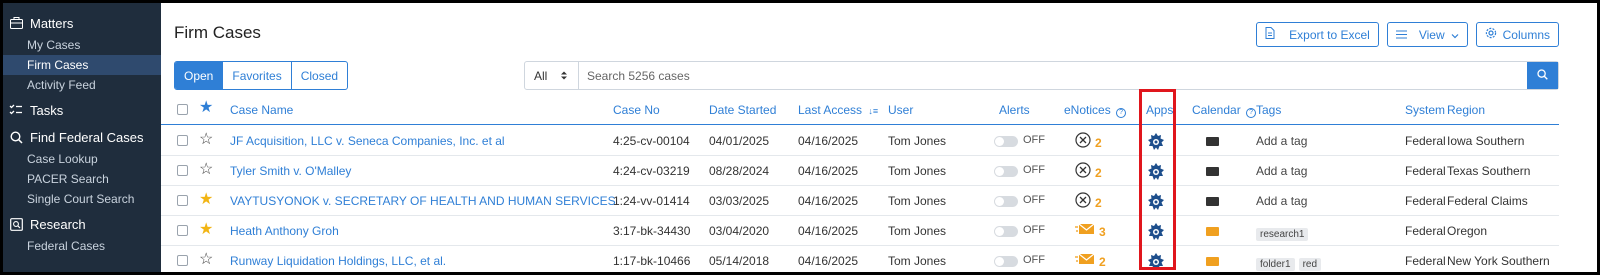  Describe the element at coordinates (82, 85) in the screenshot. I see `sidebar-item-activity-feed: Activity Feed` at that location.